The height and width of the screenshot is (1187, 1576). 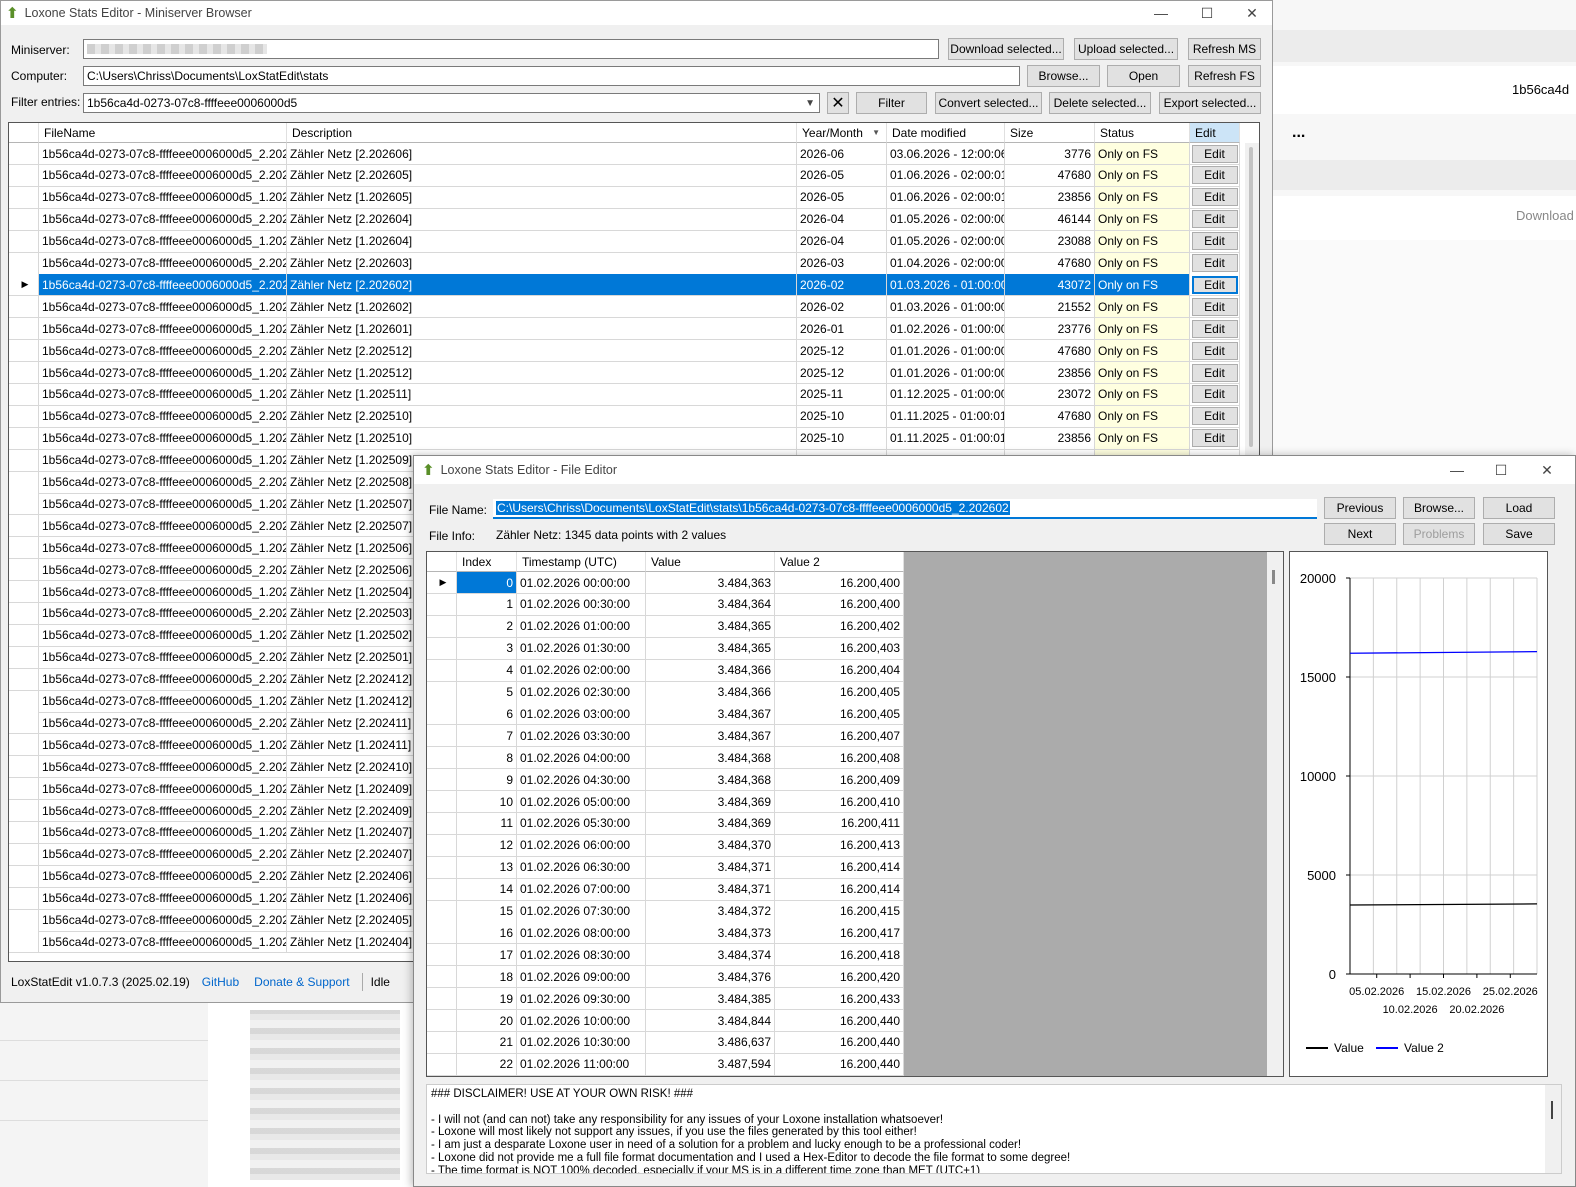 I want to click on cell: 16.200,402, so click(x=839, y=626).